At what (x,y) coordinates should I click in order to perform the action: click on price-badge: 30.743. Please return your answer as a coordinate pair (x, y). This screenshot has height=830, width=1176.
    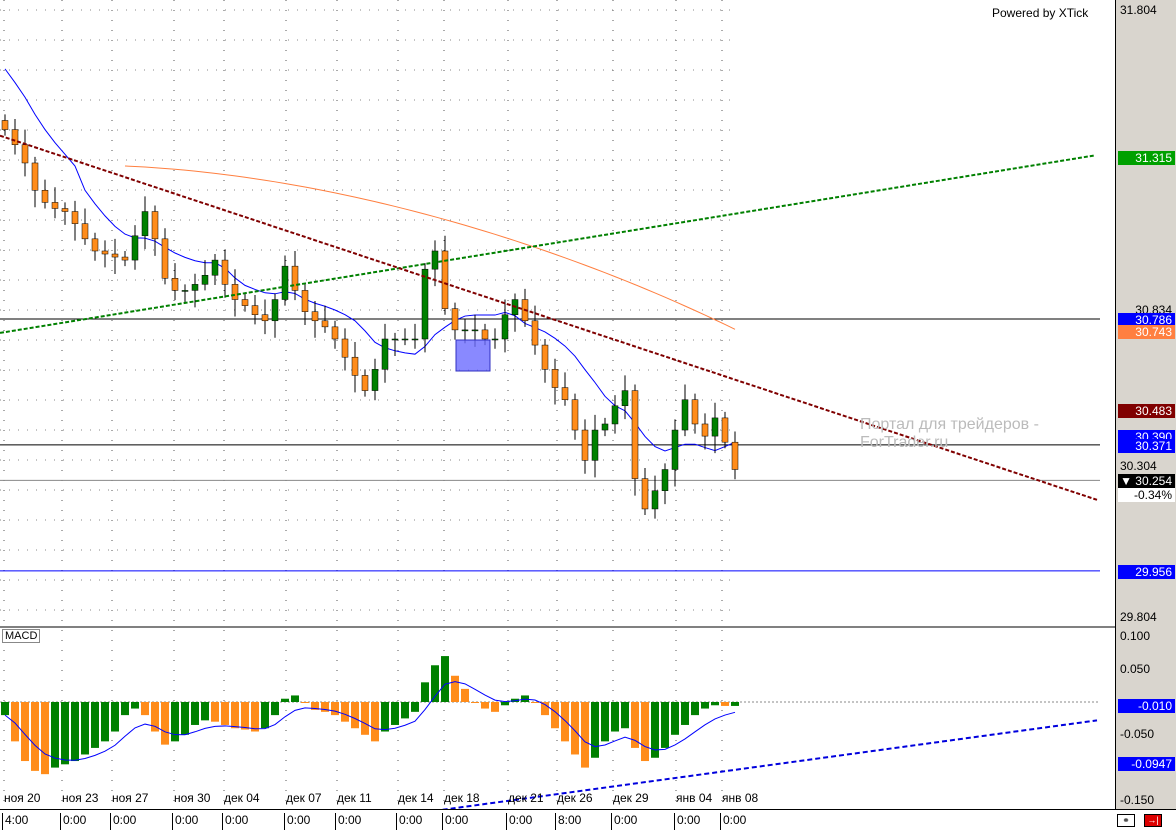
    Looking at the image, I should click on (1146, 332).